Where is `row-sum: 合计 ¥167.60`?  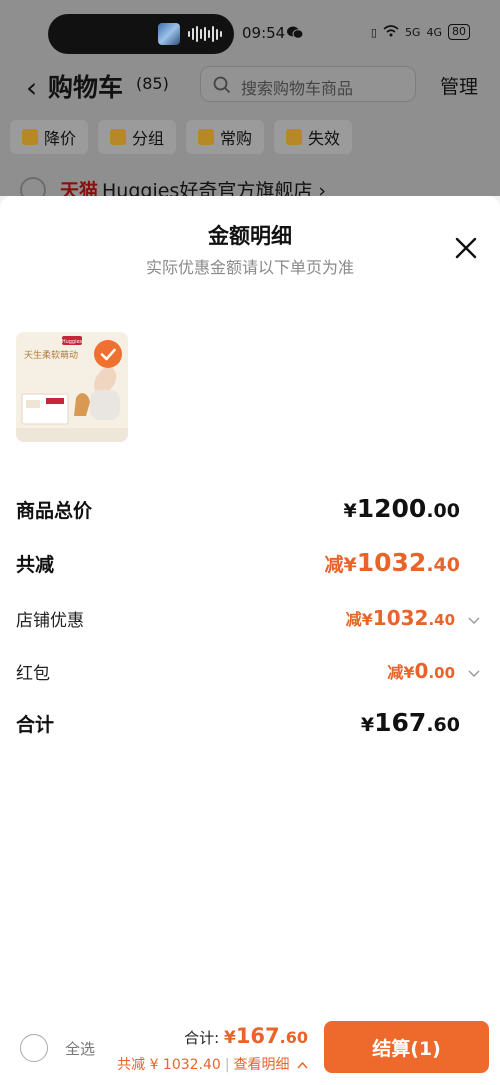 row-sum: 合计 ¥167.60 is located at coordinates (238, 724).